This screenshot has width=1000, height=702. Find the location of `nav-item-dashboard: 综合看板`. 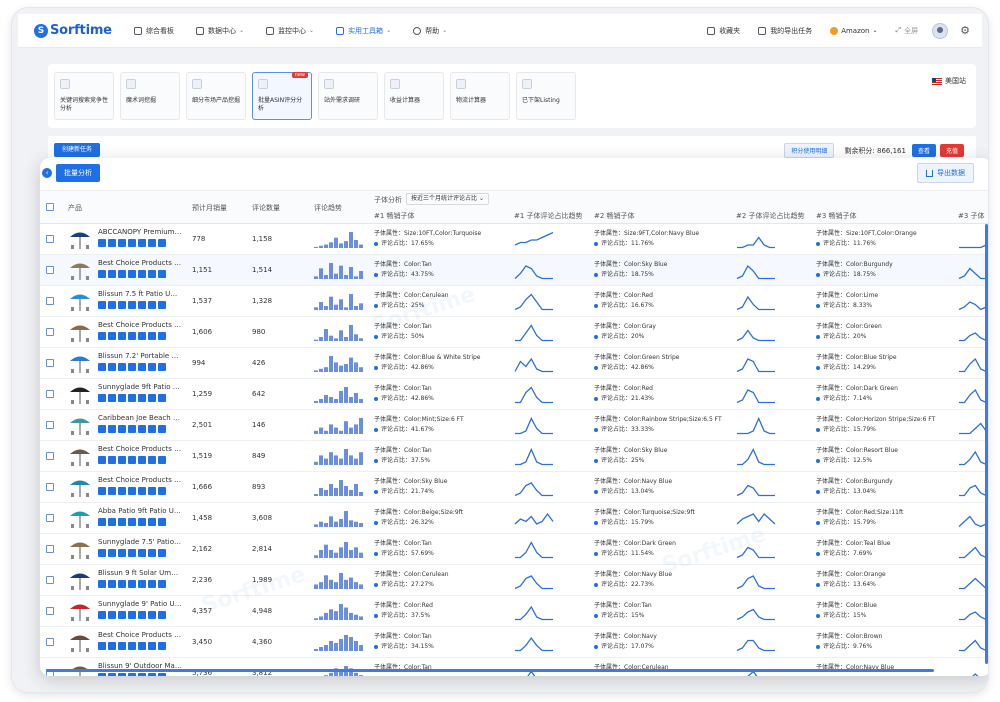

nav-item-dashboard: 综合看板 is located at coordinates (154, 31).